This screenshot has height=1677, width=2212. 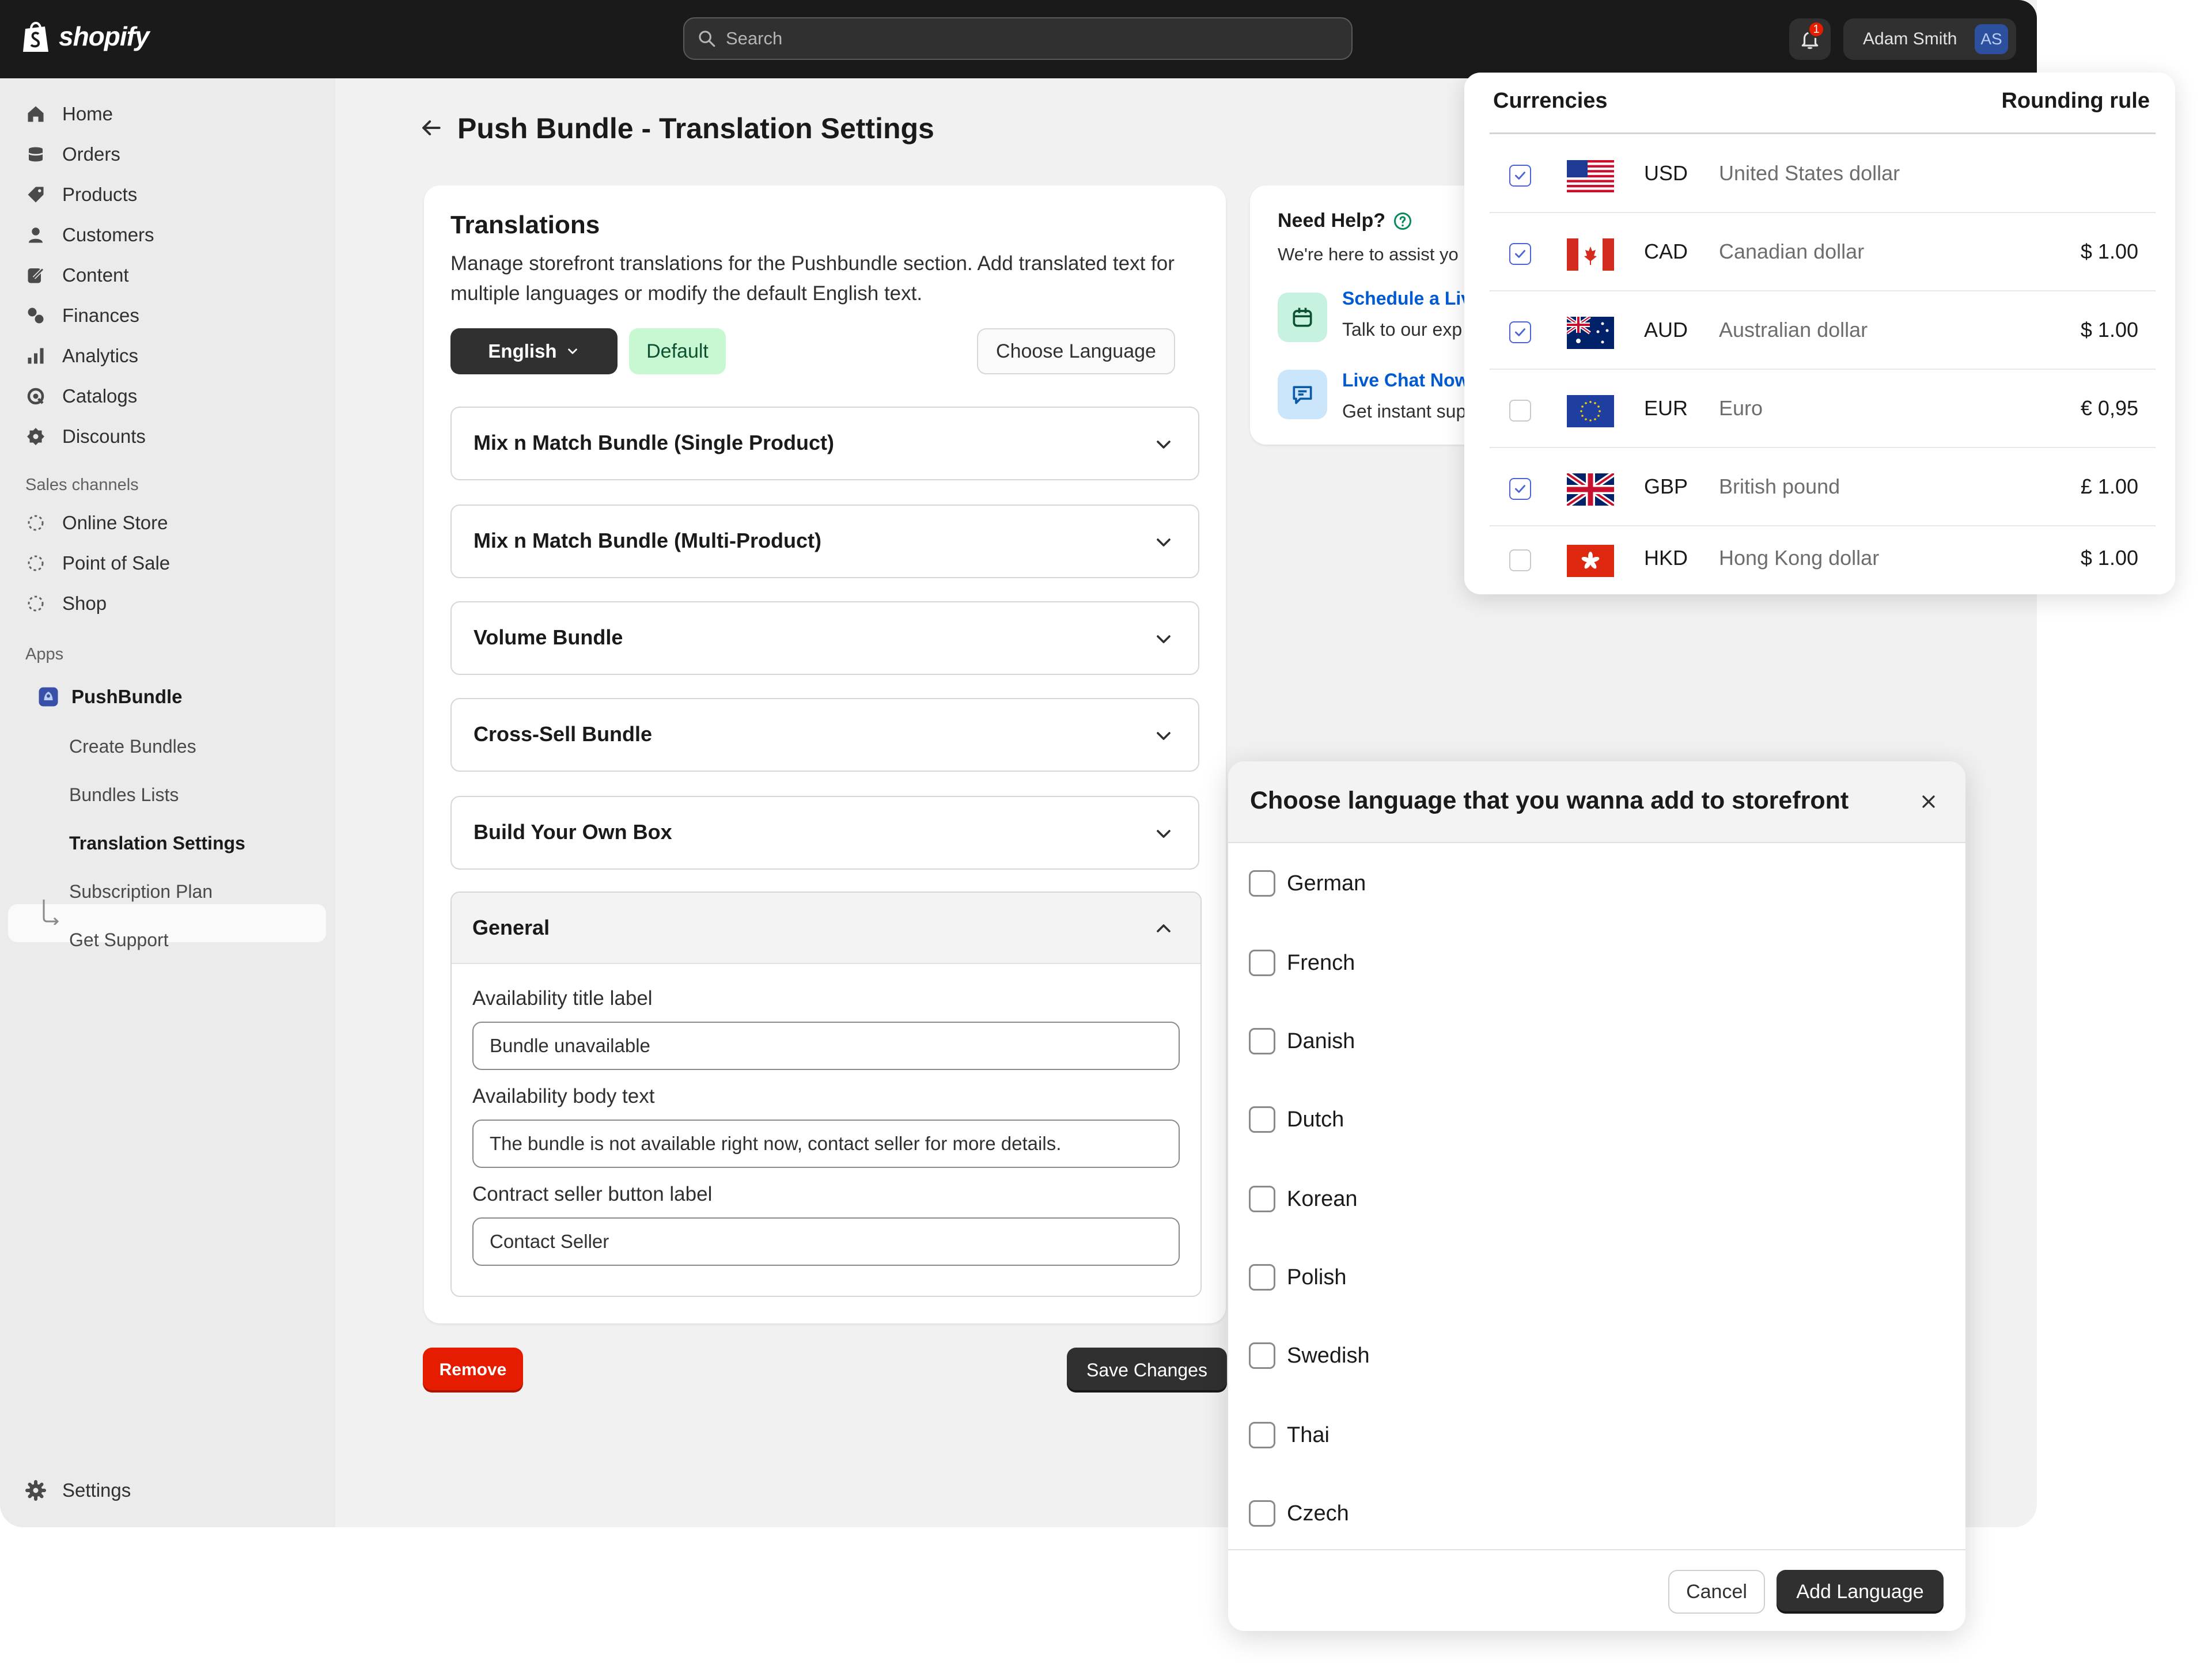 I want to click on sidebar-item-label: Point of Sale, so click(x=116, y=563).